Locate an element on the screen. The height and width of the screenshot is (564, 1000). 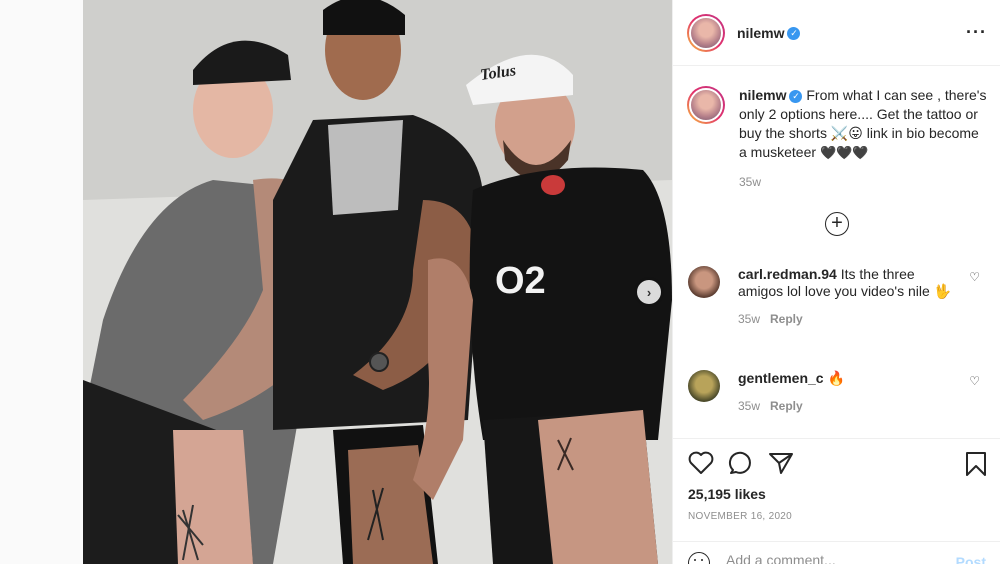
comment-text: gentlemen_c 🔥 is located at coordinates (791, 378).